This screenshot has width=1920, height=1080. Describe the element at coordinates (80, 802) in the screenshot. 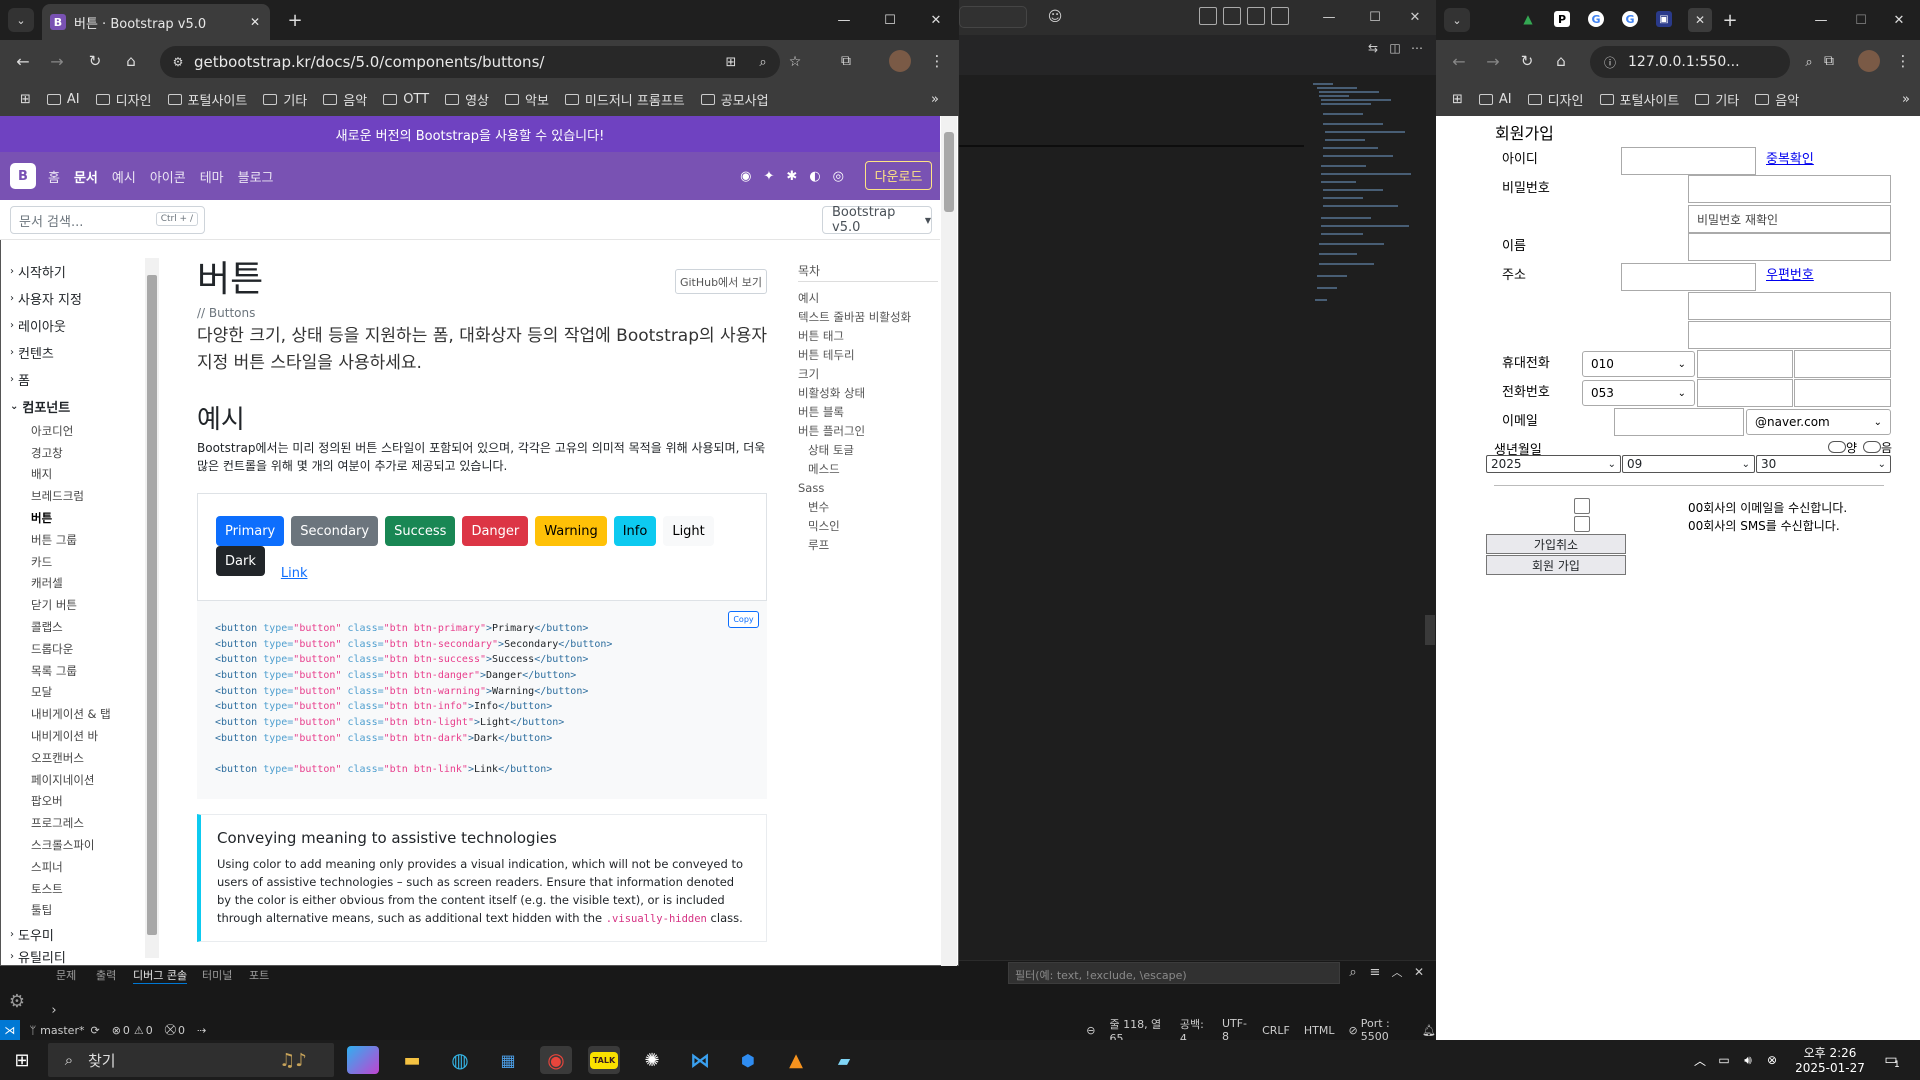

I see `sidebar-item: 팝오버` at that location.